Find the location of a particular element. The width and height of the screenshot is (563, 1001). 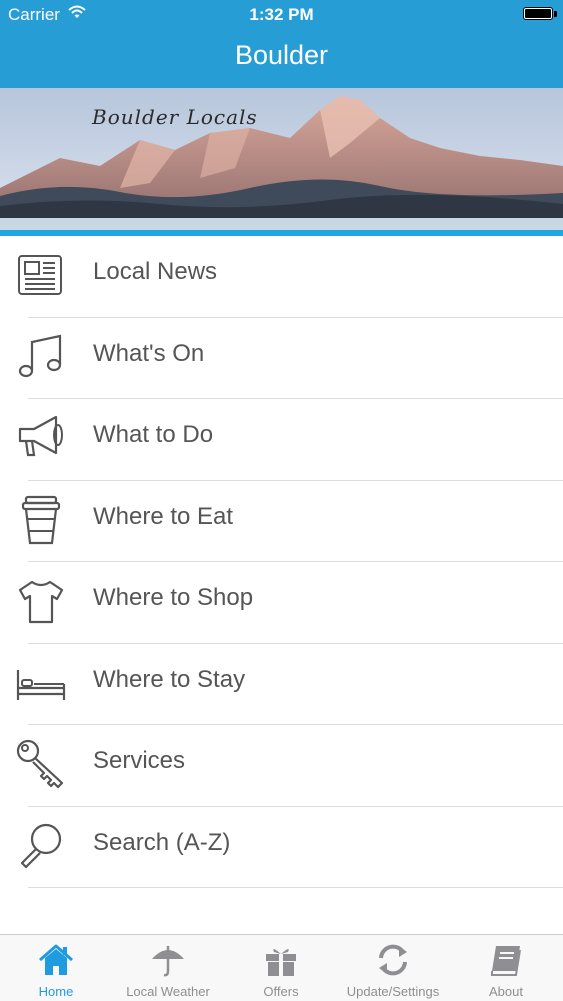

home-icon is located at coordinates (56, 959).